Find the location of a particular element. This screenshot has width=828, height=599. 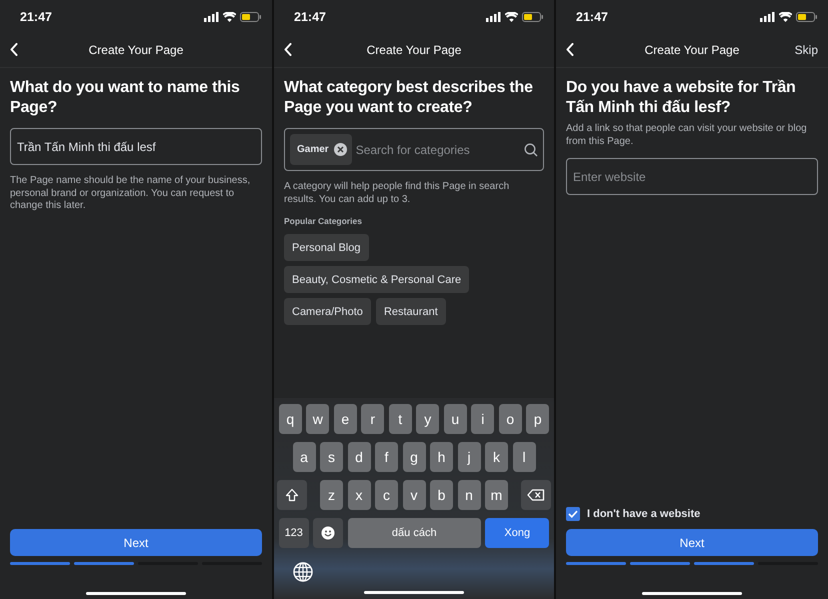

backspace-icon is located at coordinates (536, 495).